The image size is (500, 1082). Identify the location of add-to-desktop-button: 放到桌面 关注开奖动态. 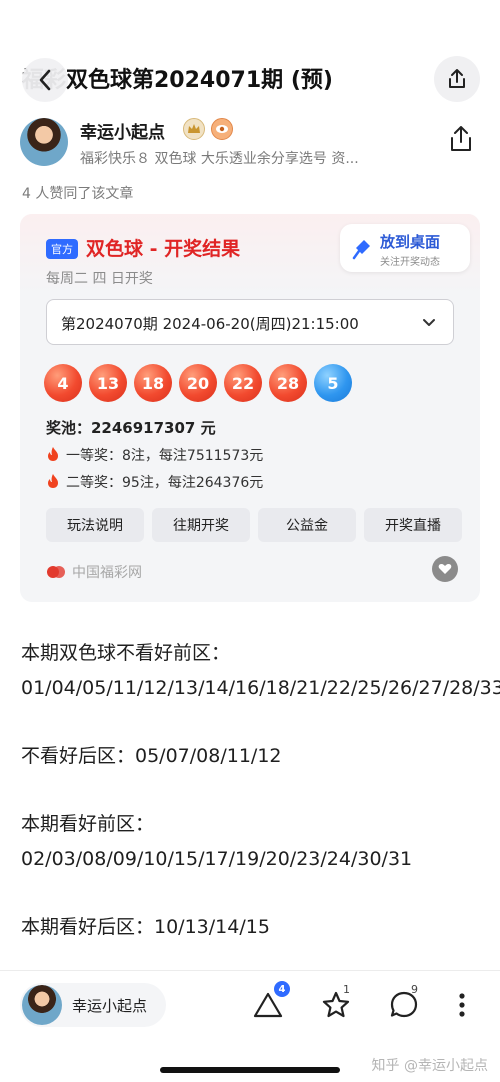
(405, 248).